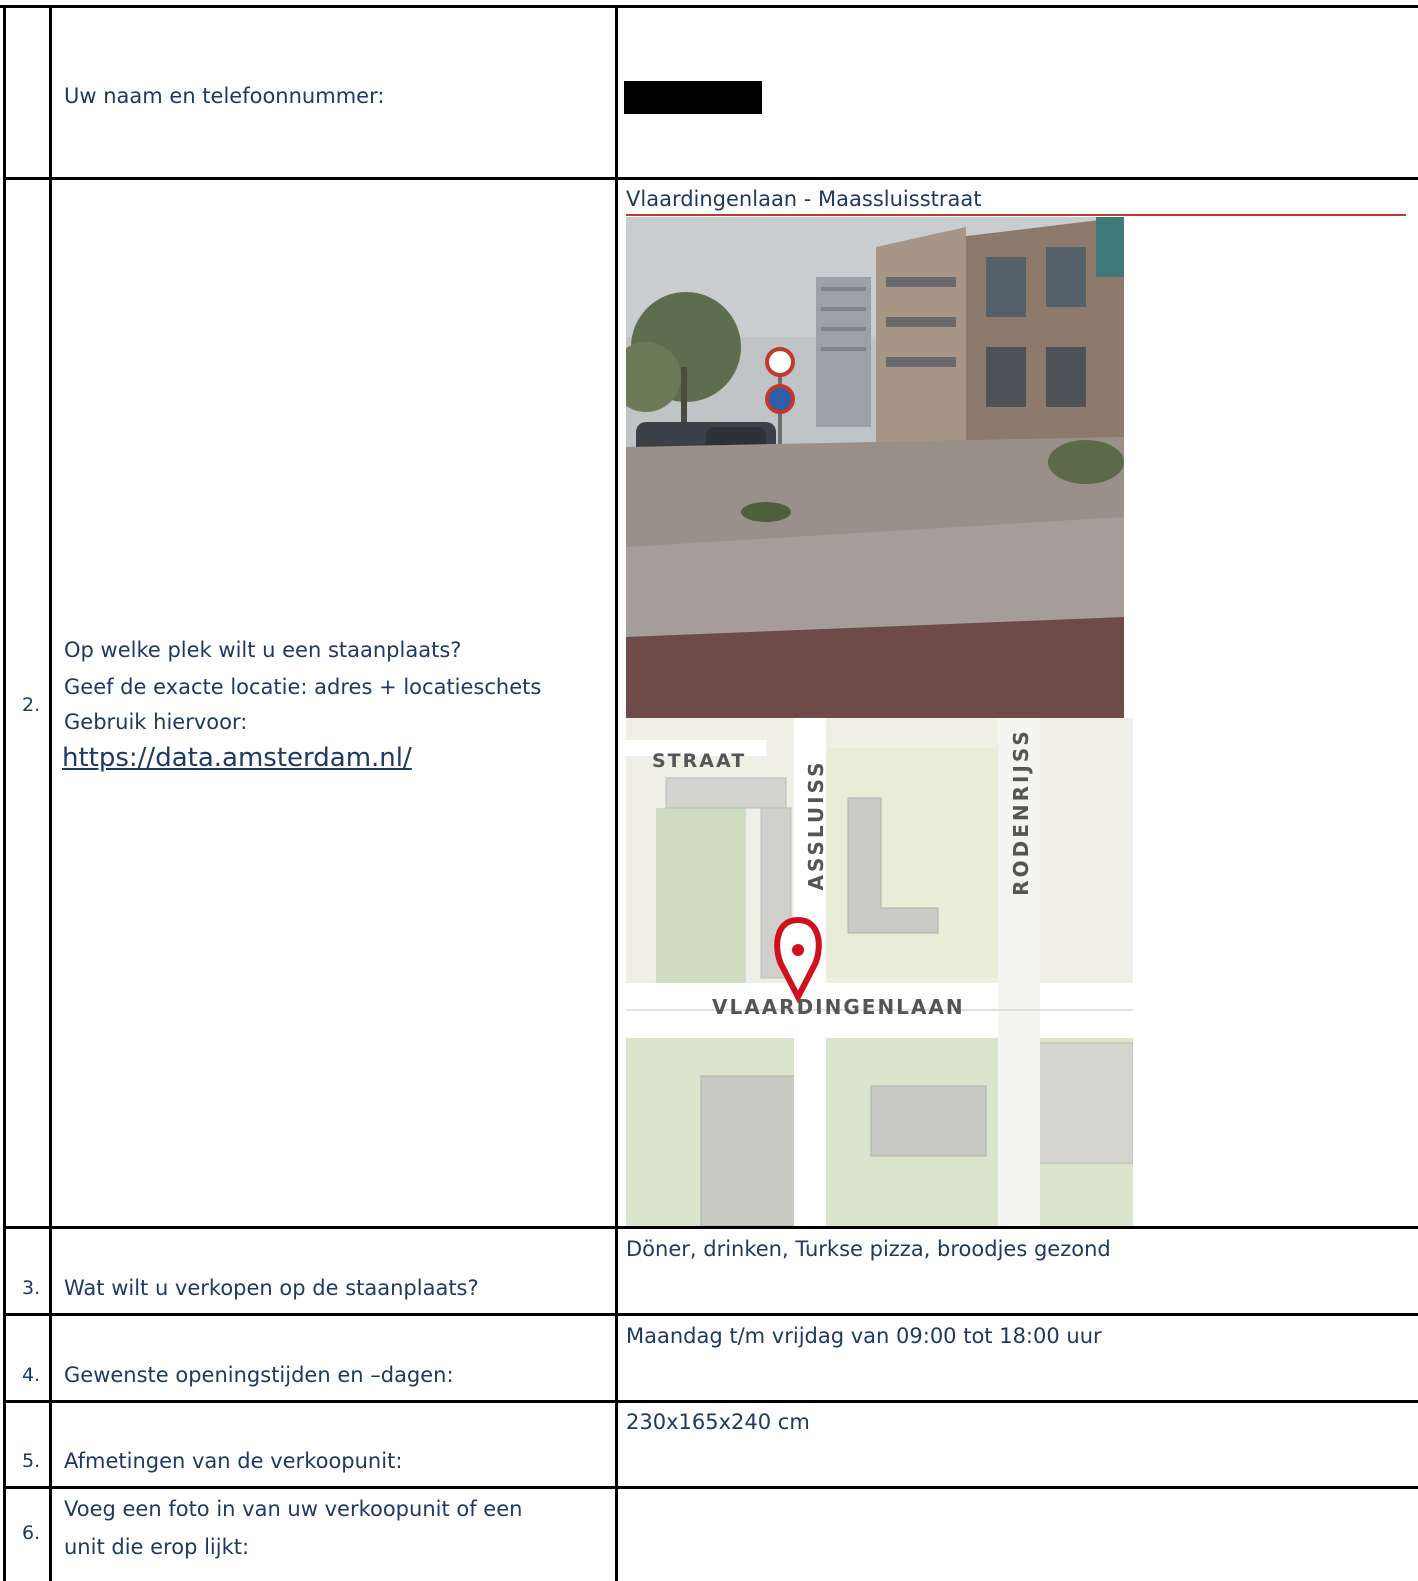 This screenshot has width=1418, height=1581. What do you see at coordinates (4, 793) in the screenshot?
I see `table-border-left` at bounding box center [4, 793].